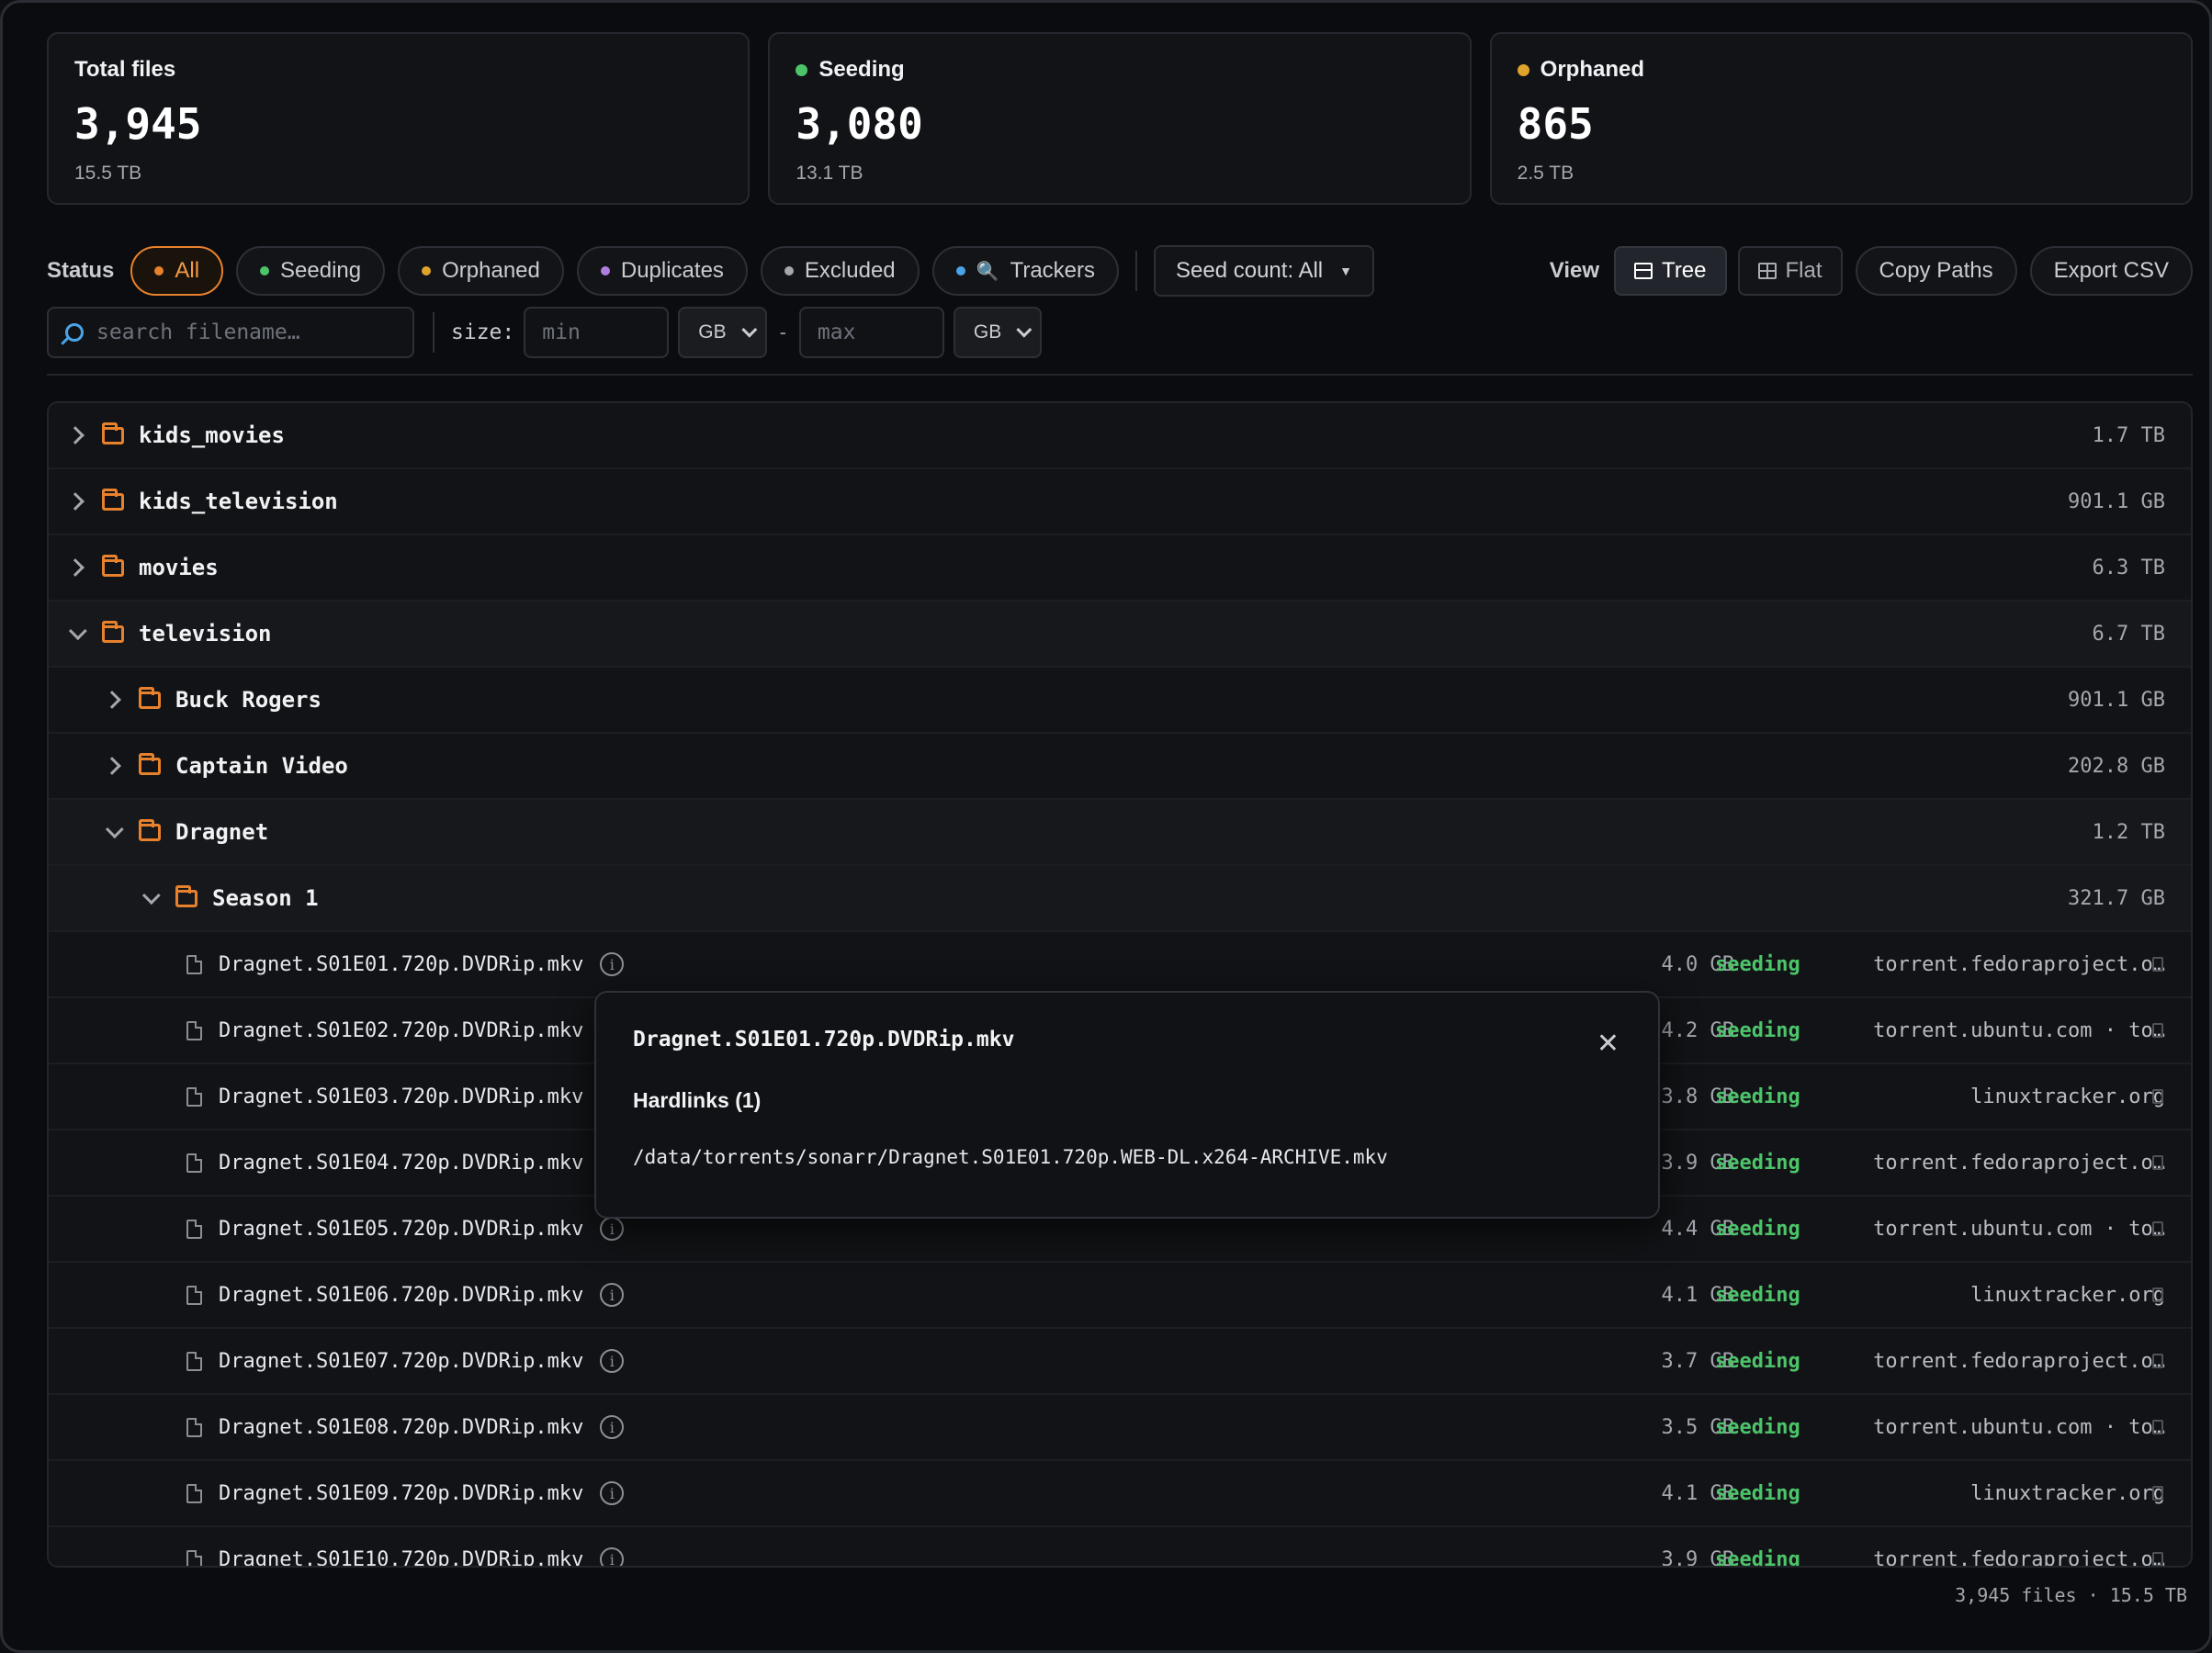 The width and height of the screenshot is (2212, 1653). I want to click on folder-name: Buck Rogers, so click(248, 700).